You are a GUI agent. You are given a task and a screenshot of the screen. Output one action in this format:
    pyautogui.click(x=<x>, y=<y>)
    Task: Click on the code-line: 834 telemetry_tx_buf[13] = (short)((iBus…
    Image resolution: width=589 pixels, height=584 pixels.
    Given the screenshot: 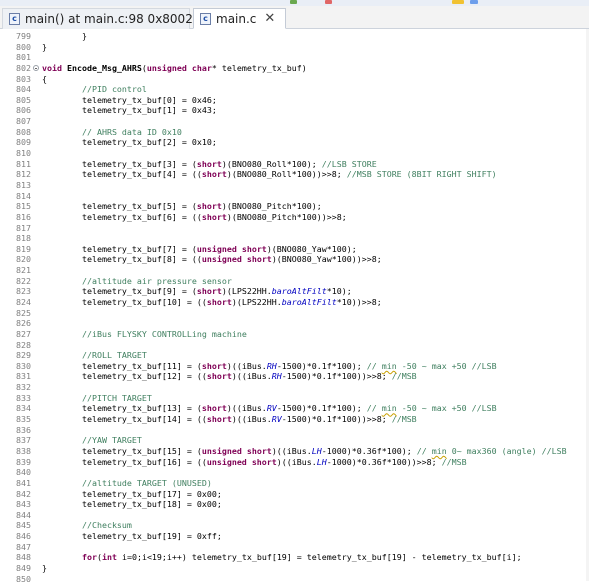 What is the action you would take?
    pyautogui.click(x=294, y=408)
    